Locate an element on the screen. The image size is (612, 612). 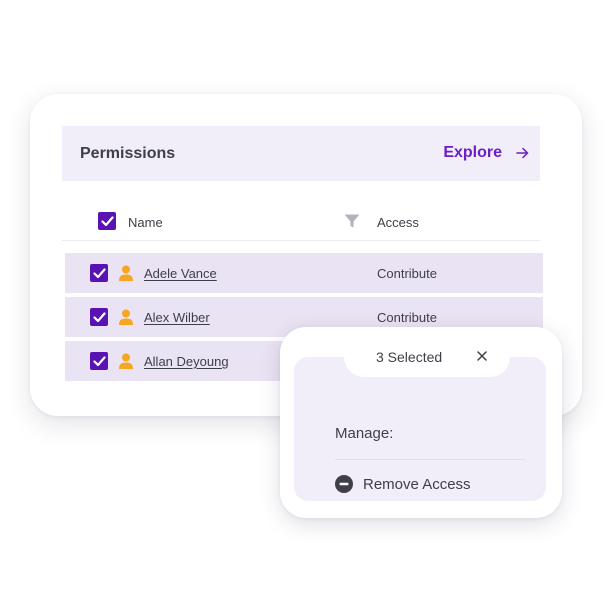
user-name-link: Adele Vance is located at coordinates (180, 273).